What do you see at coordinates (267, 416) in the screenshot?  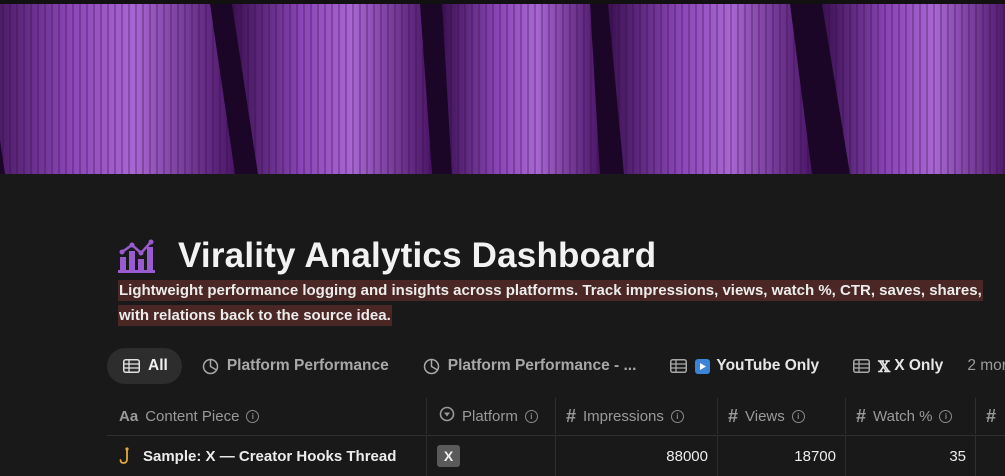 I see `column-header-content-piece: Aa Content Piece i` at bounding box center [267, 416].